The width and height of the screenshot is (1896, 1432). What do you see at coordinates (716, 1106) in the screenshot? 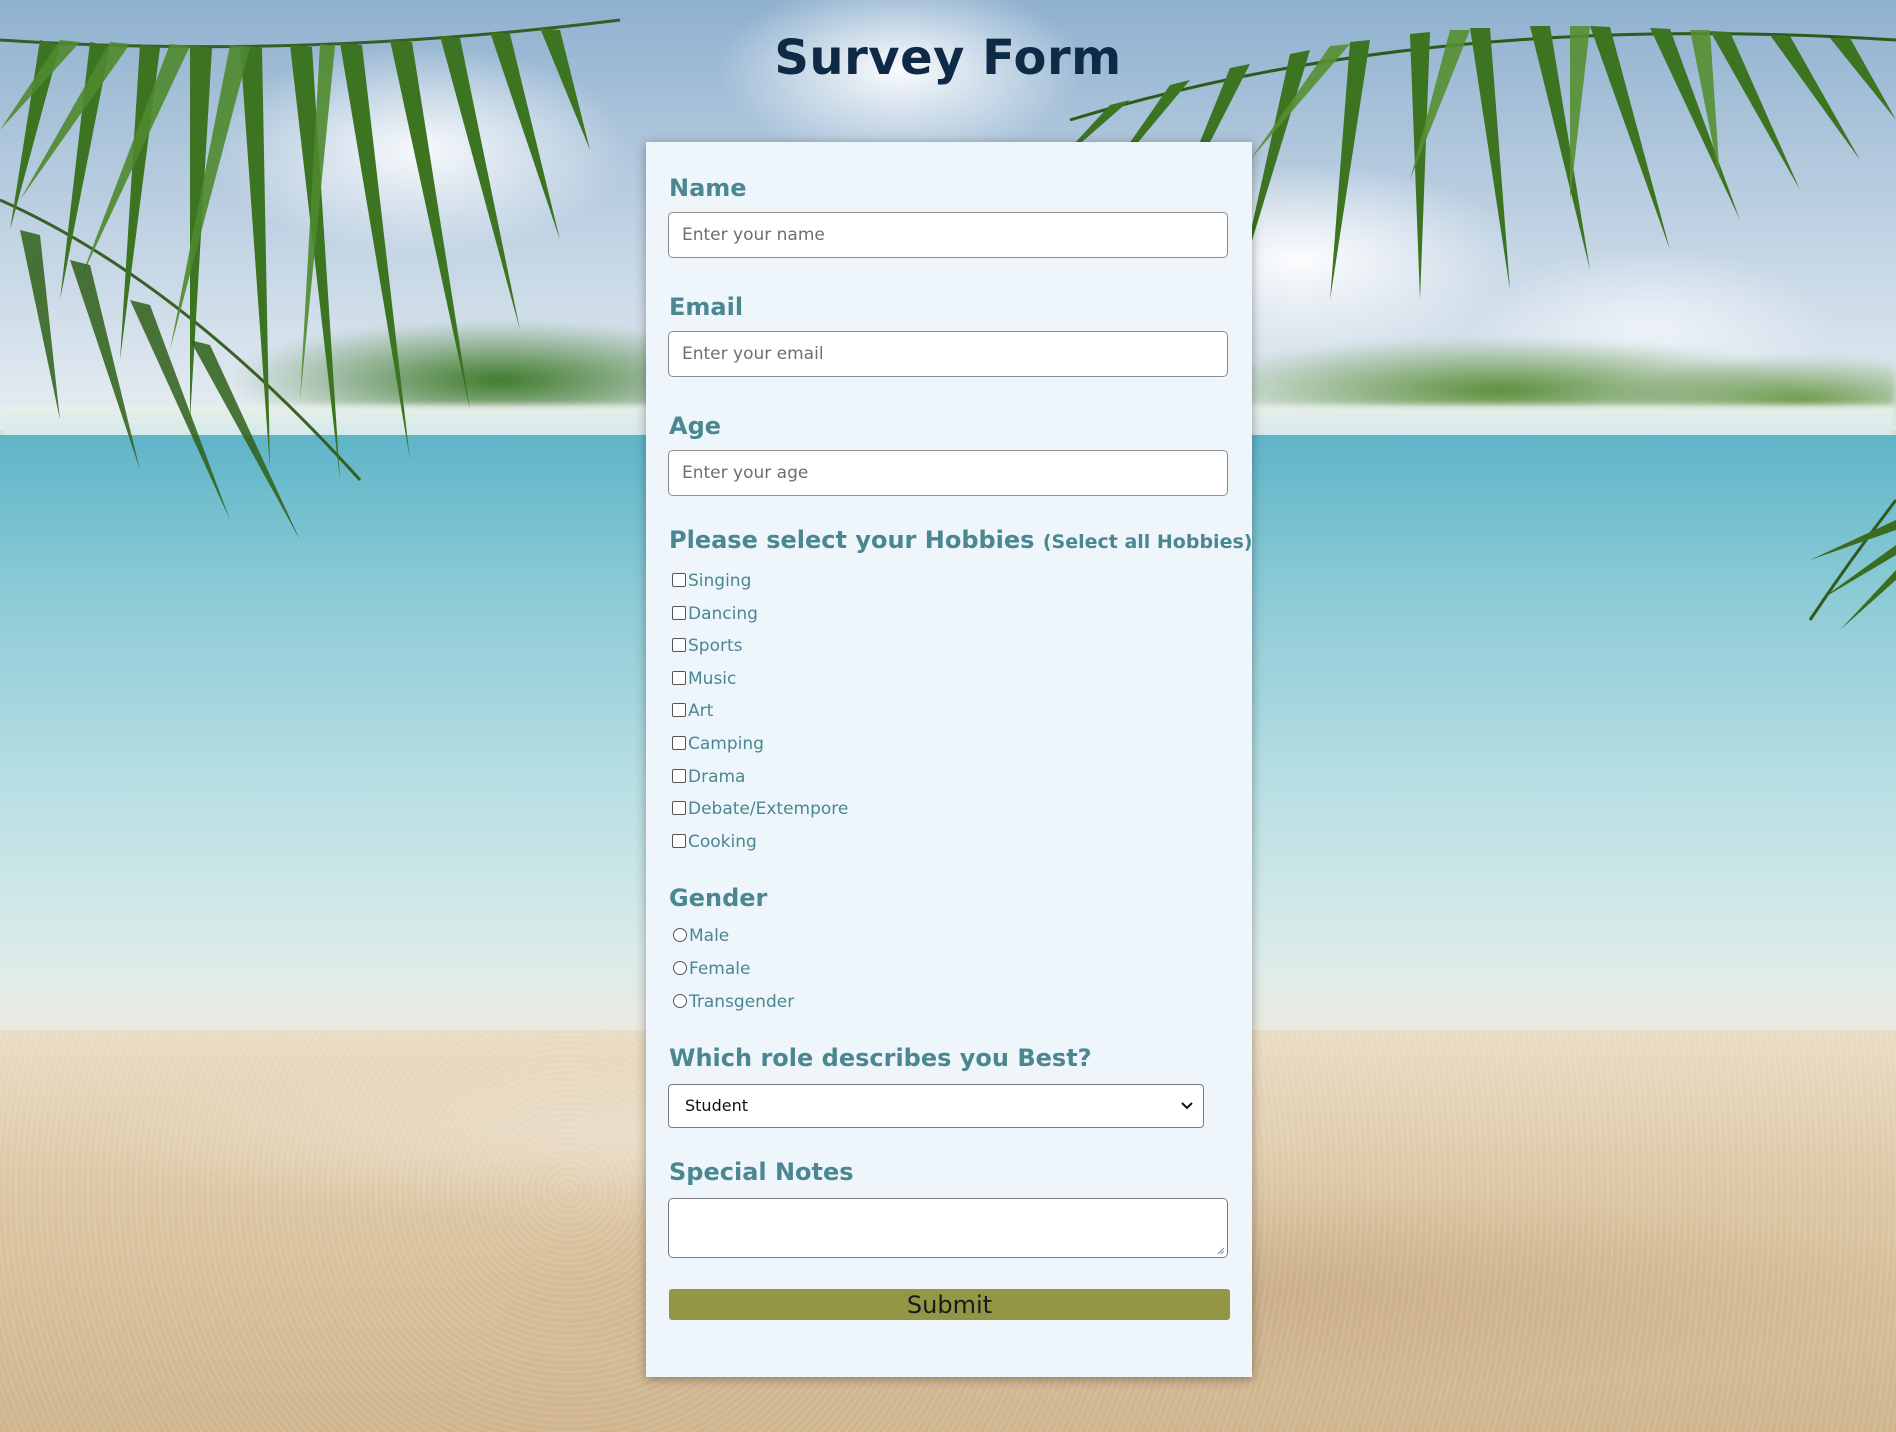
I see `role-selected-value: Student` at bounding box center [716, 1106].